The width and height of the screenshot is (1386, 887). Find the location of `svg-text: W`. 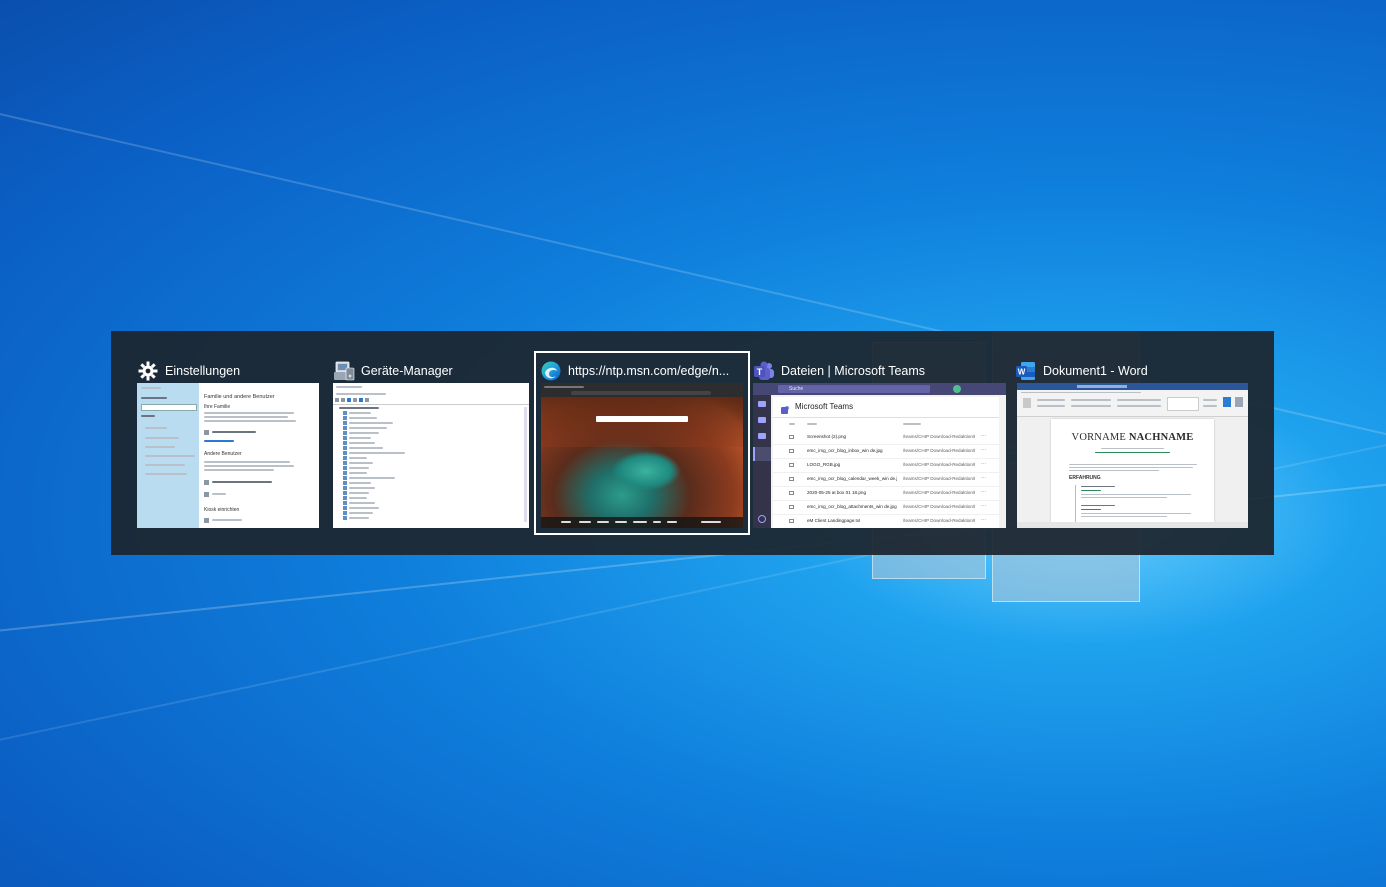

svg-text: W is located at coordinates (1022, 372).